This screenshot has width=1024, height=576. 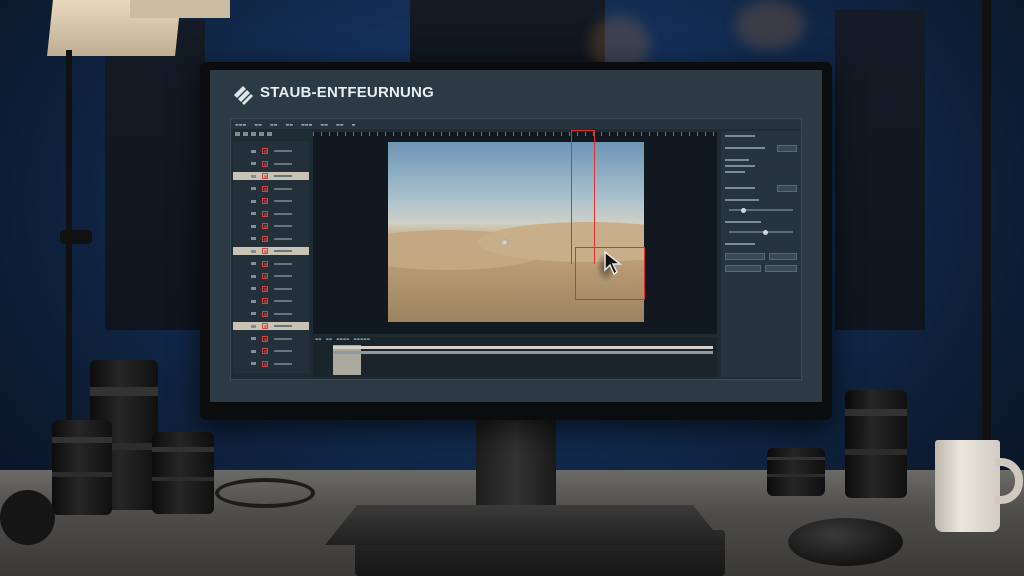 What do you see at coordinates (743, 268) in the screenshot?
I see `apply-button` at bounding box center [743, 268].